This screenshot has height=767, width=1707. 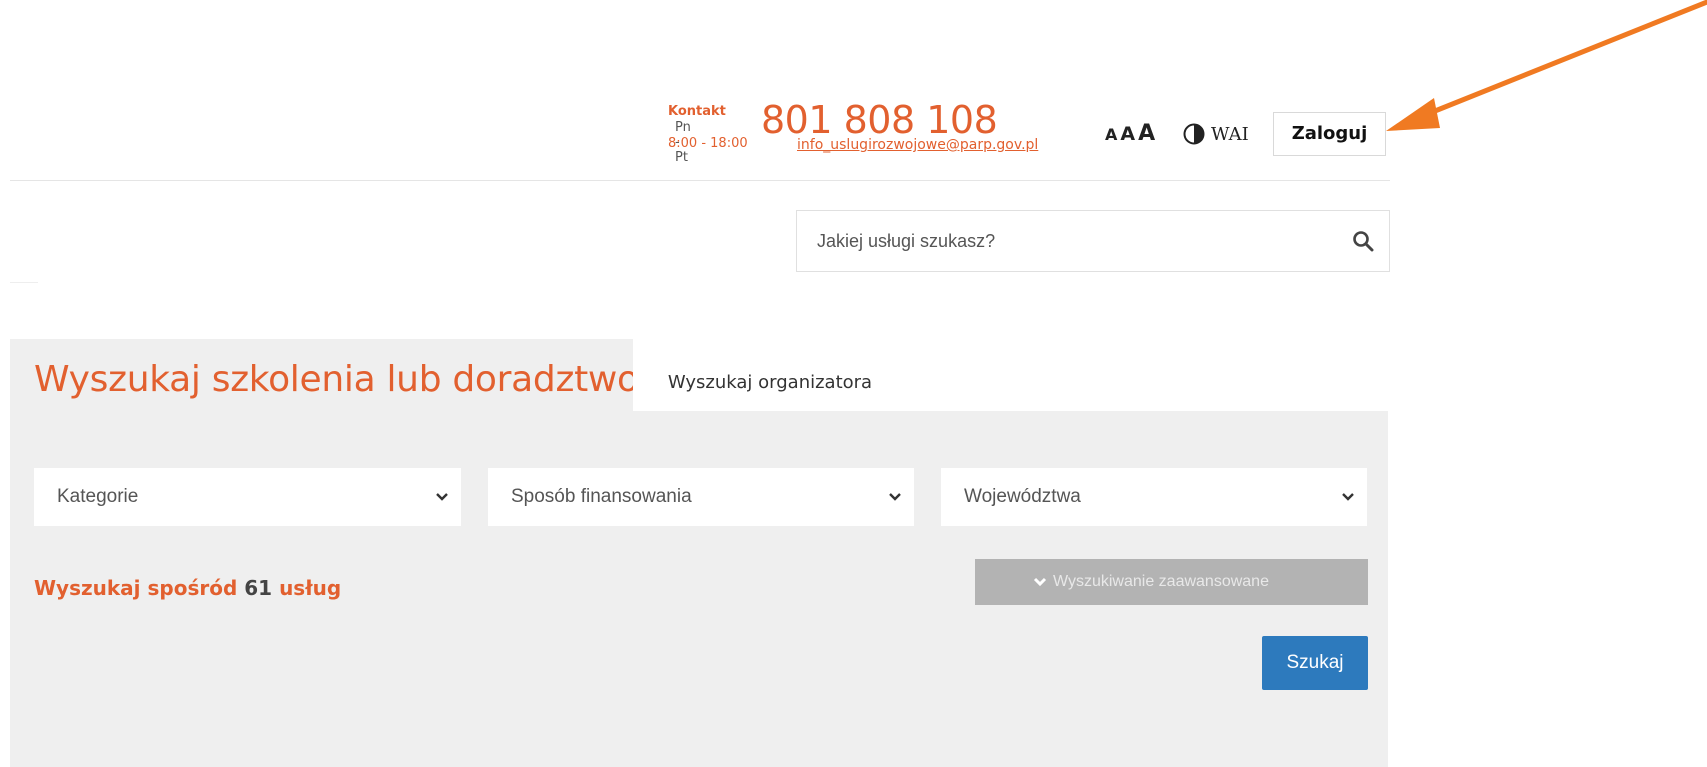 What do you see at coordinates (247, 497) in the screenshot?
I see `category-select: Kategorie` at bounding box center [247, 497].